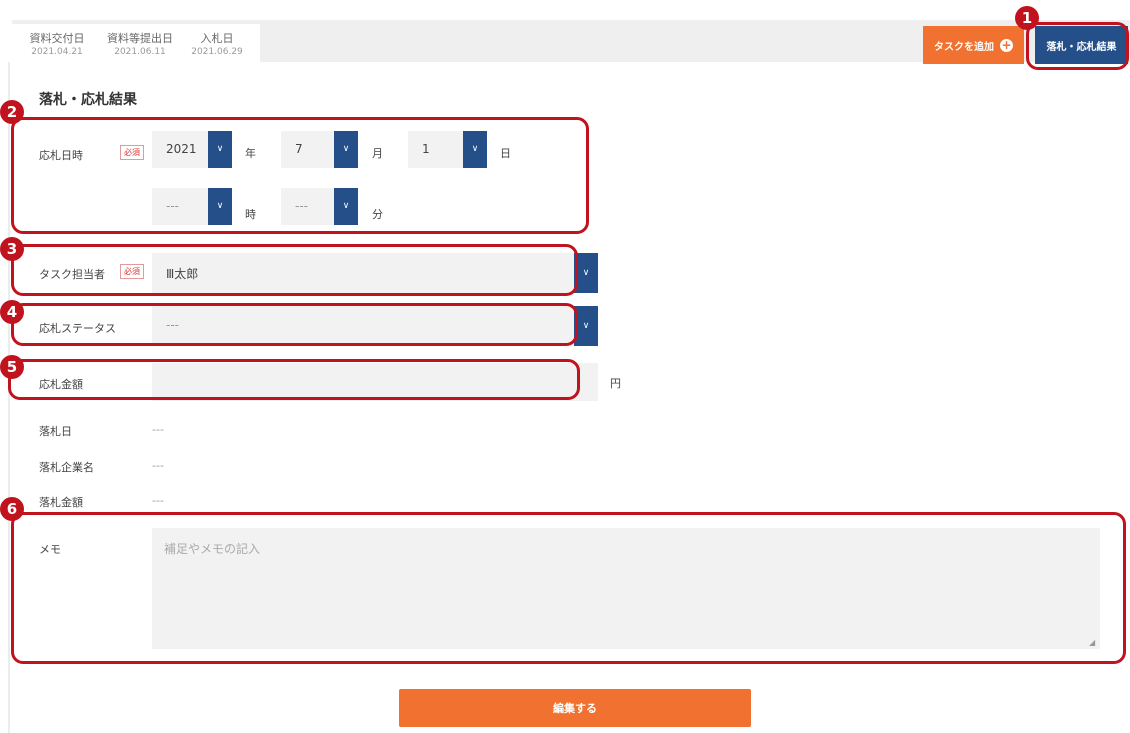 This screenshot has height=733, width=1130. What do you see at coordinates (192, 206) in the screenshot?
I see `hour-select: --- ∨` at bounding box center [192, 206].